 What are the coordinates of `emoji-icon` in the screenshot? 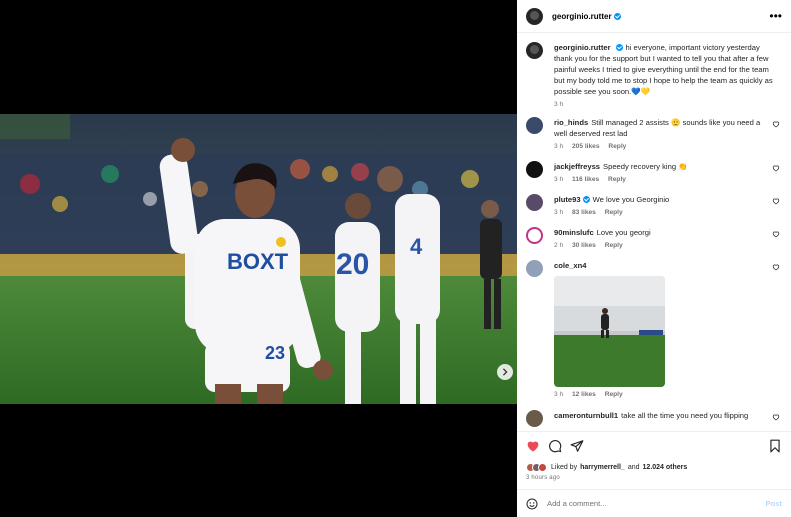 It's located at (532, 504).